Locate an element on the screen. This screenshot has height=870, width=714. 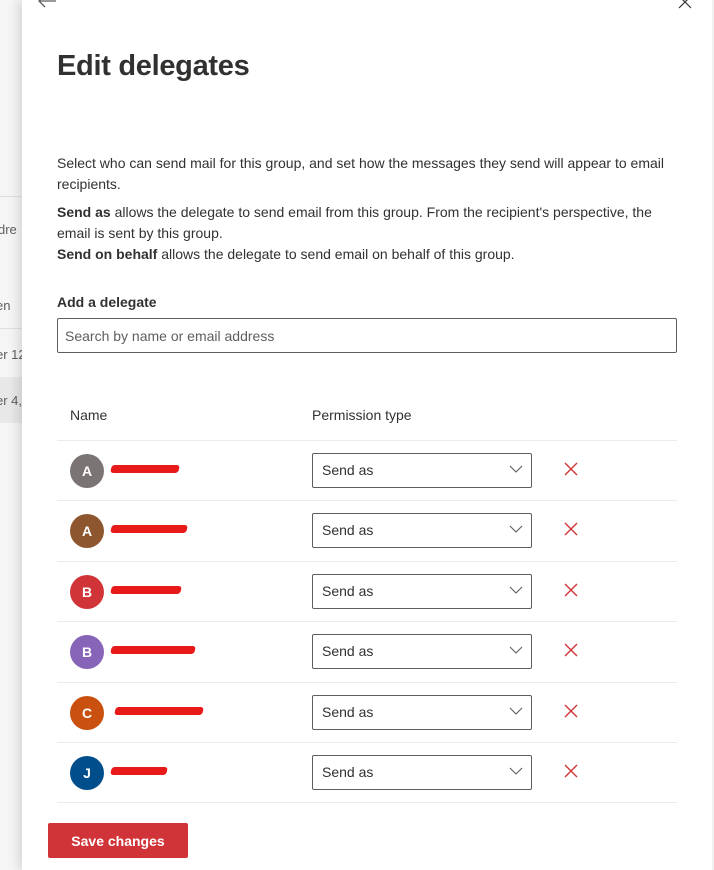
back-button is located at coordinates (47, 5).